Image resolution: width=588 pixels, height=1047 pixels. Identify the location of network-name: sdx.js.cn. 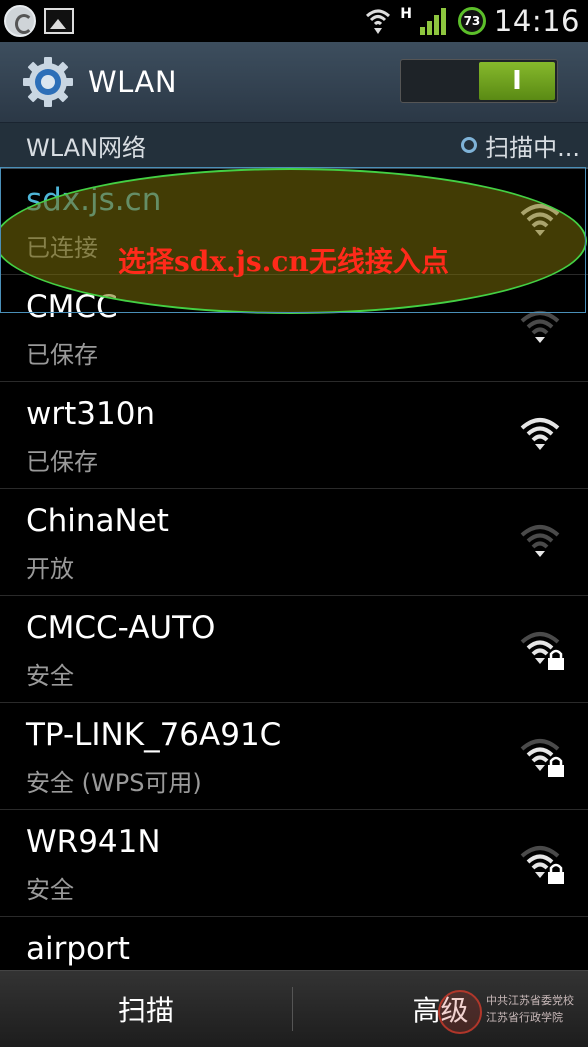
(94, 200).